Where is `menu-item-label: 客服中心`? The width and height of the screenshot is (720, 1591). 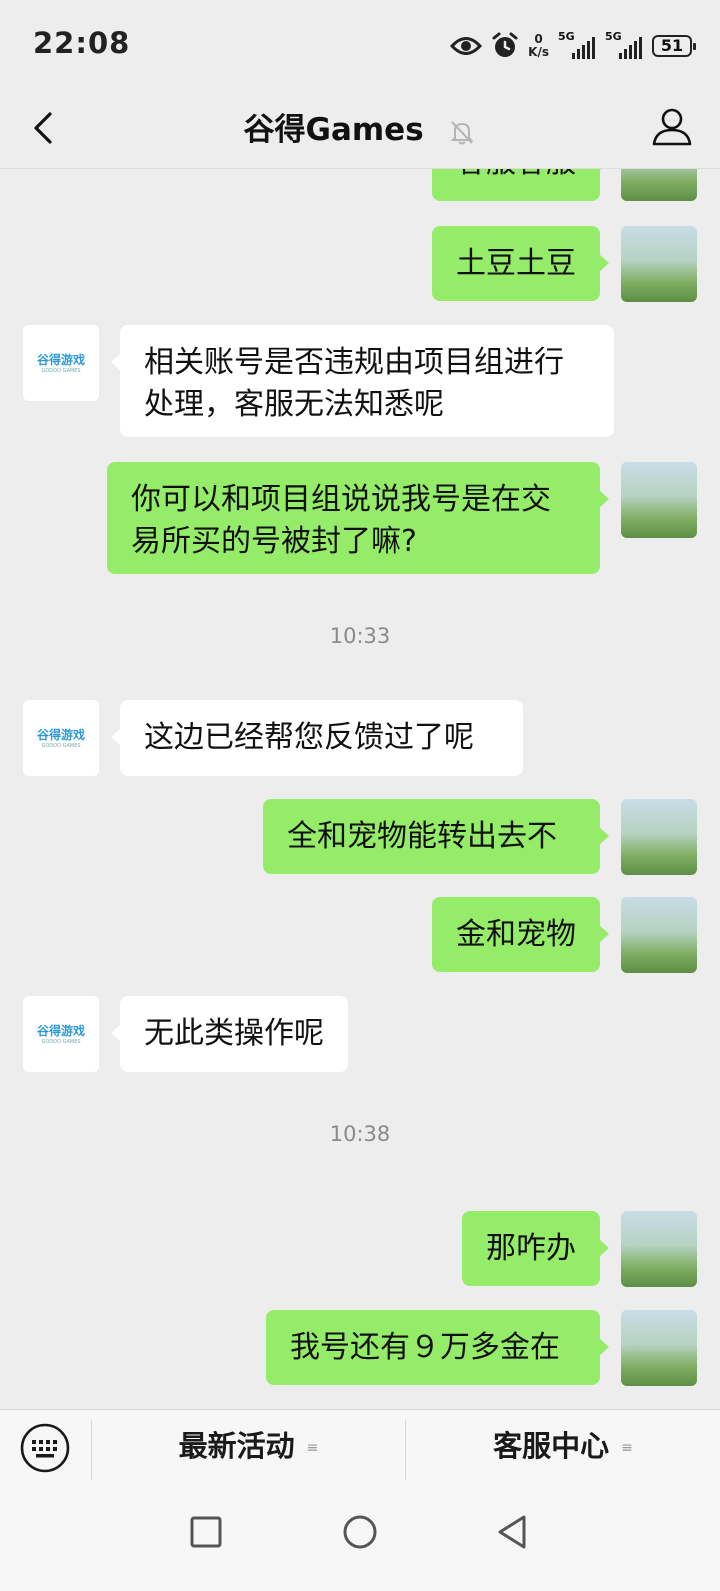 menu-item-label: 客服中心 is located at coordinates (551, 1446).